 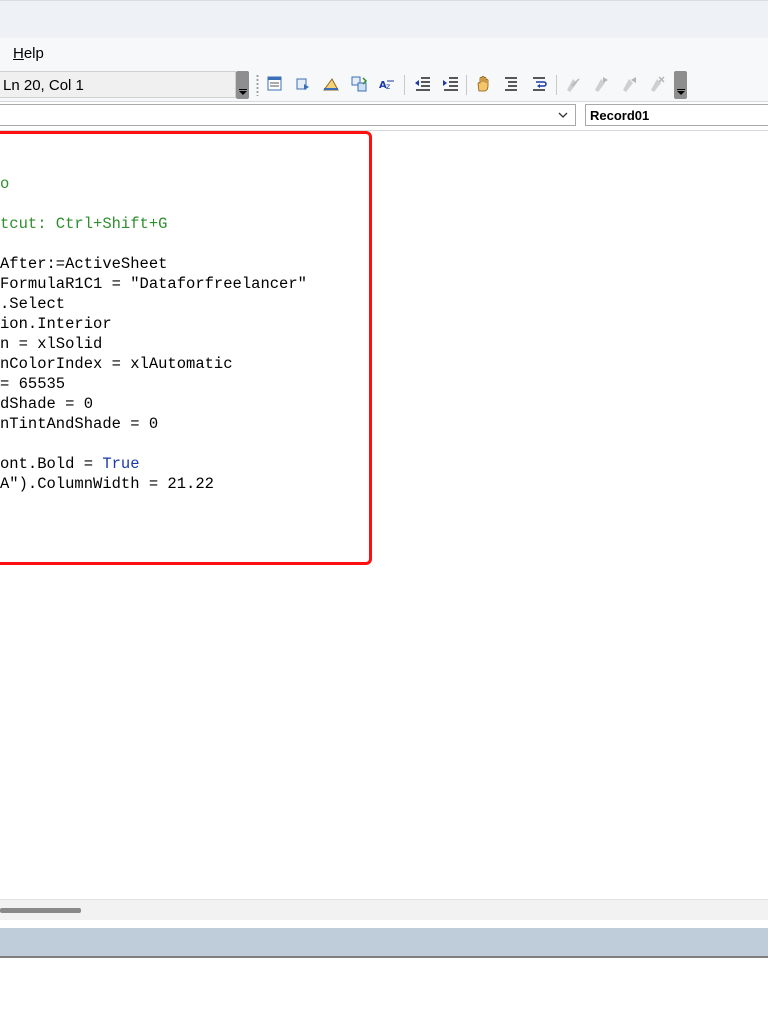 I want to click on uncomment-block-icon, so click(x=540, y=84).